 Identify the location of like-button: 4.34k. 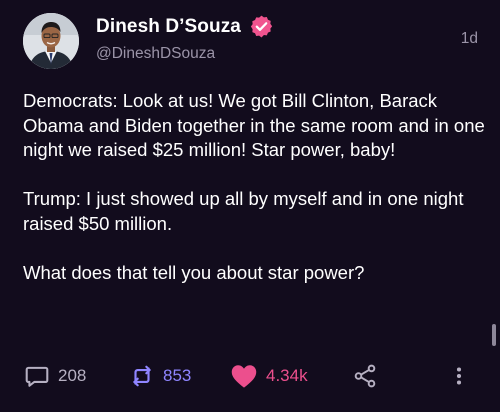
(269, 376).